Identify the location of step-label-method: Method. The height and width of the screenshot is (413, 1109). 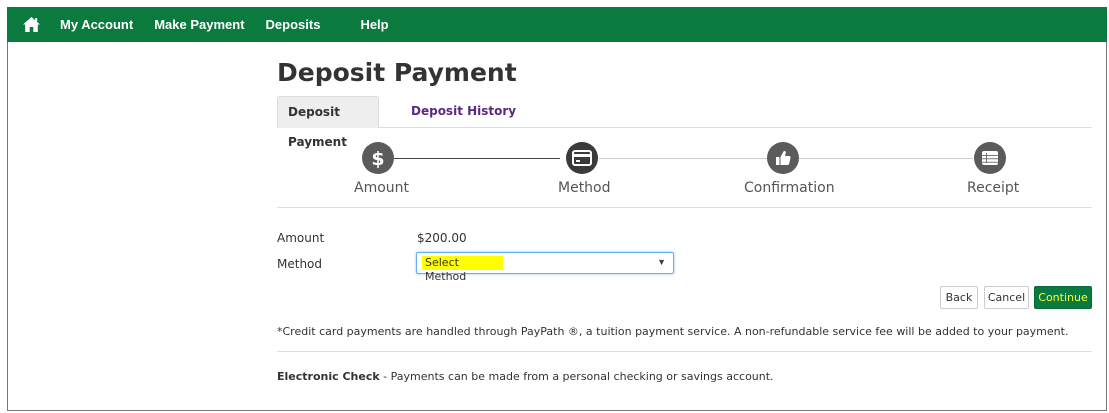
(584, 188).